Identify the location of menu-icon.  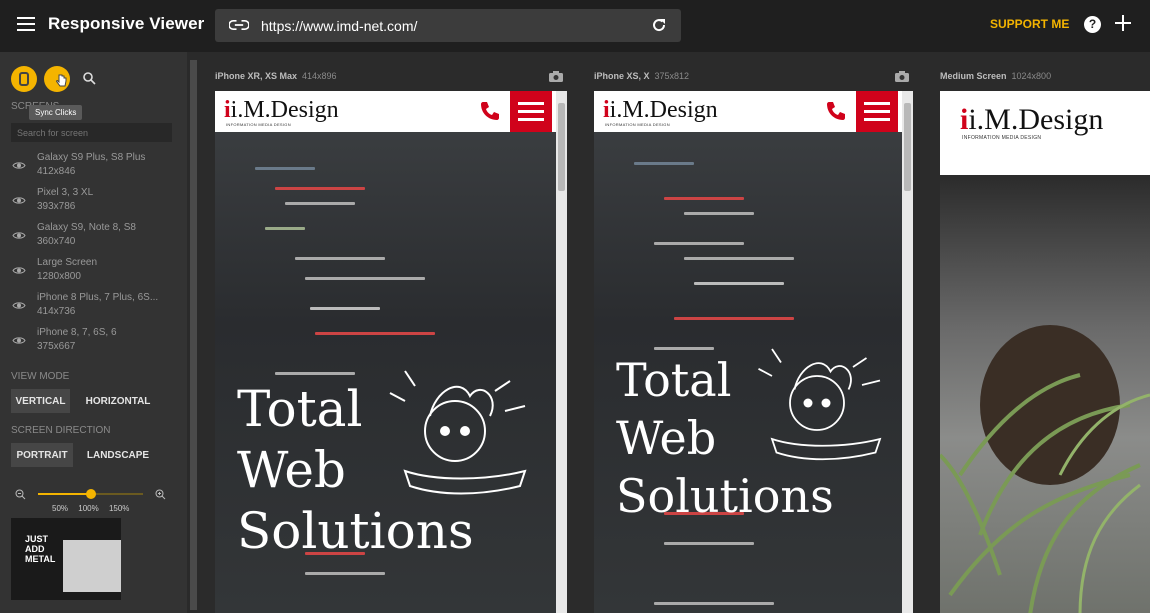
(26, 24).